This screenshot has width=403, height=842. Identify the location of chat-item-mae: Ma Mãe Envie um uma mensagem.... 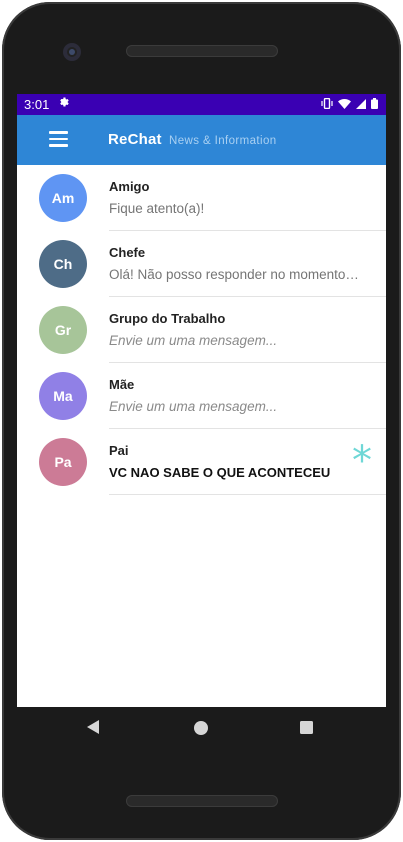
(201, 396).